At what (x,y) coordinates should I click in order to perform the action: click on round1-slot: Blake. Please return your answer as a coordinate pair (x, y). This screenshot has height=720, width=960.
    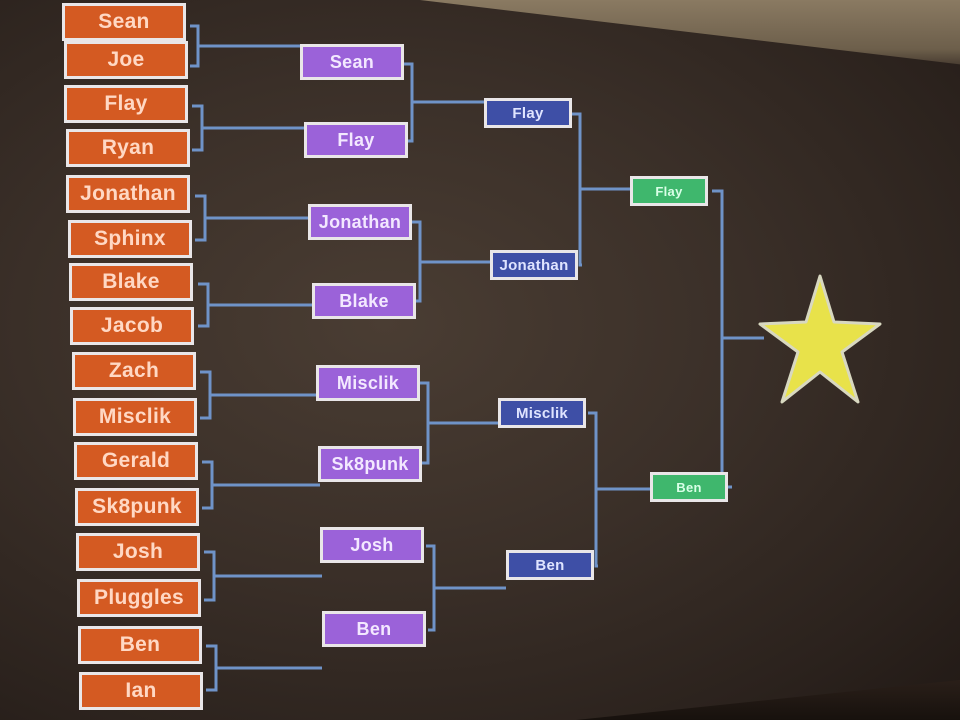
    Looking at the image, I should click on (131, 282).